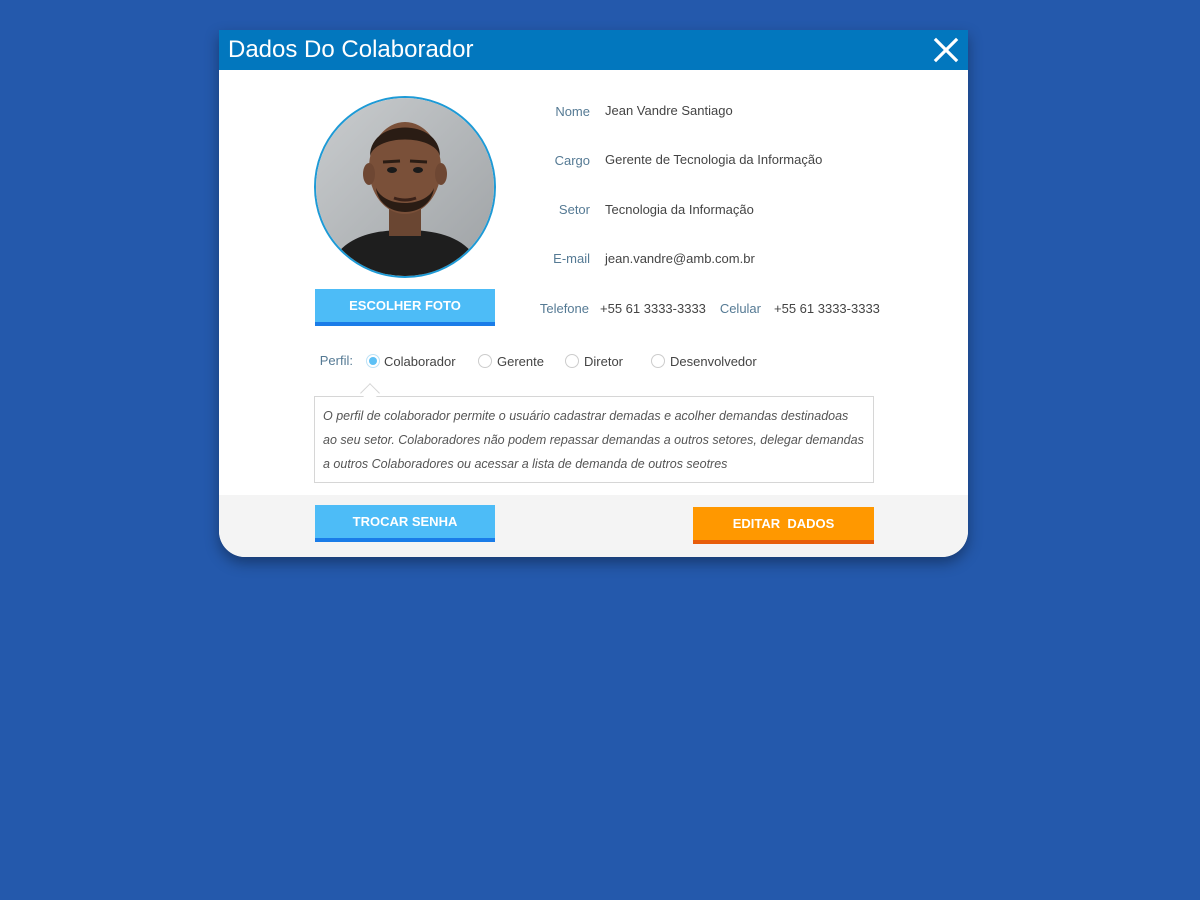 This screenshot has height=900, width=1200. Describe the element at coordinates (571, 258) in the screenshot. I see `email-label: E-mail` at that location.